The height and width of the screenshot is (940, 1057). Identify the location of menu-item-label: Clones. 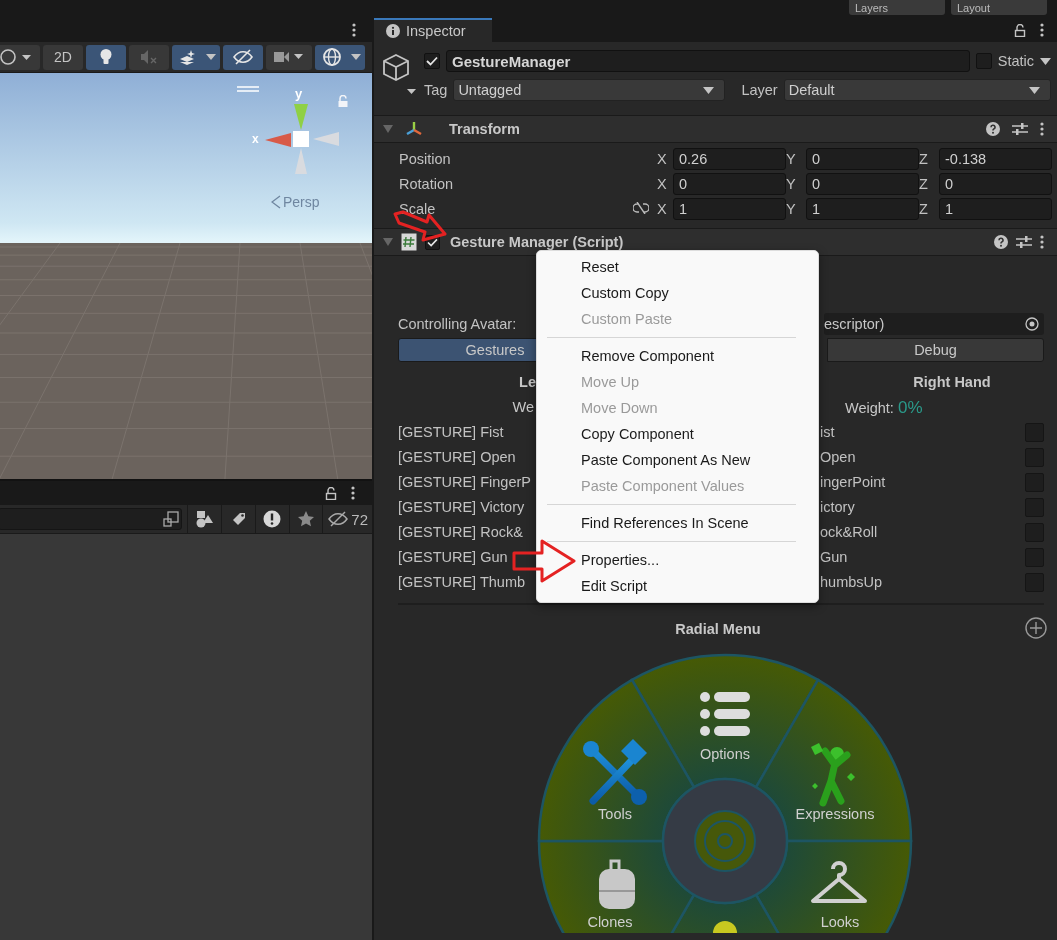
(610, 922).